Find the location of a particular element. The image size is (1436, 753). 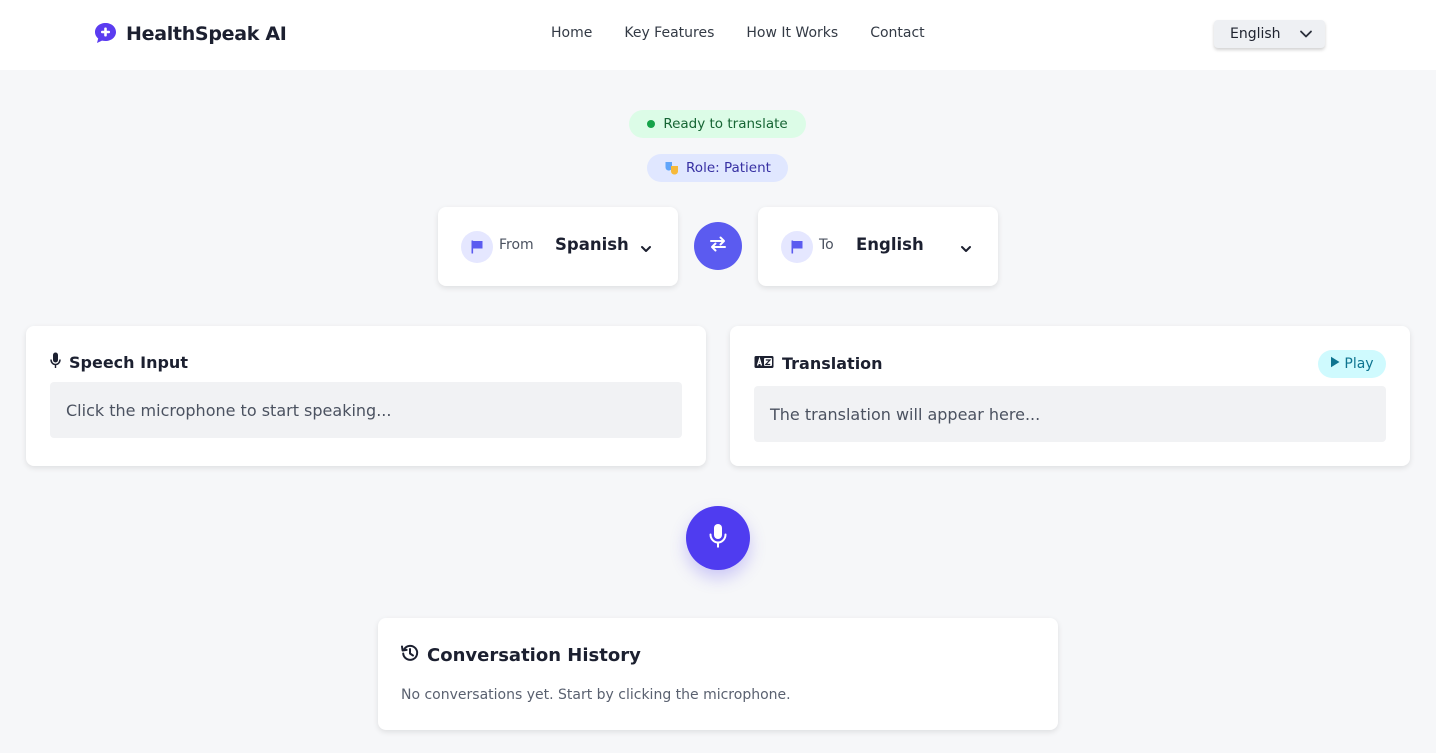

speech-input-title-text: Speech Input is located at coordinates (128, 362).